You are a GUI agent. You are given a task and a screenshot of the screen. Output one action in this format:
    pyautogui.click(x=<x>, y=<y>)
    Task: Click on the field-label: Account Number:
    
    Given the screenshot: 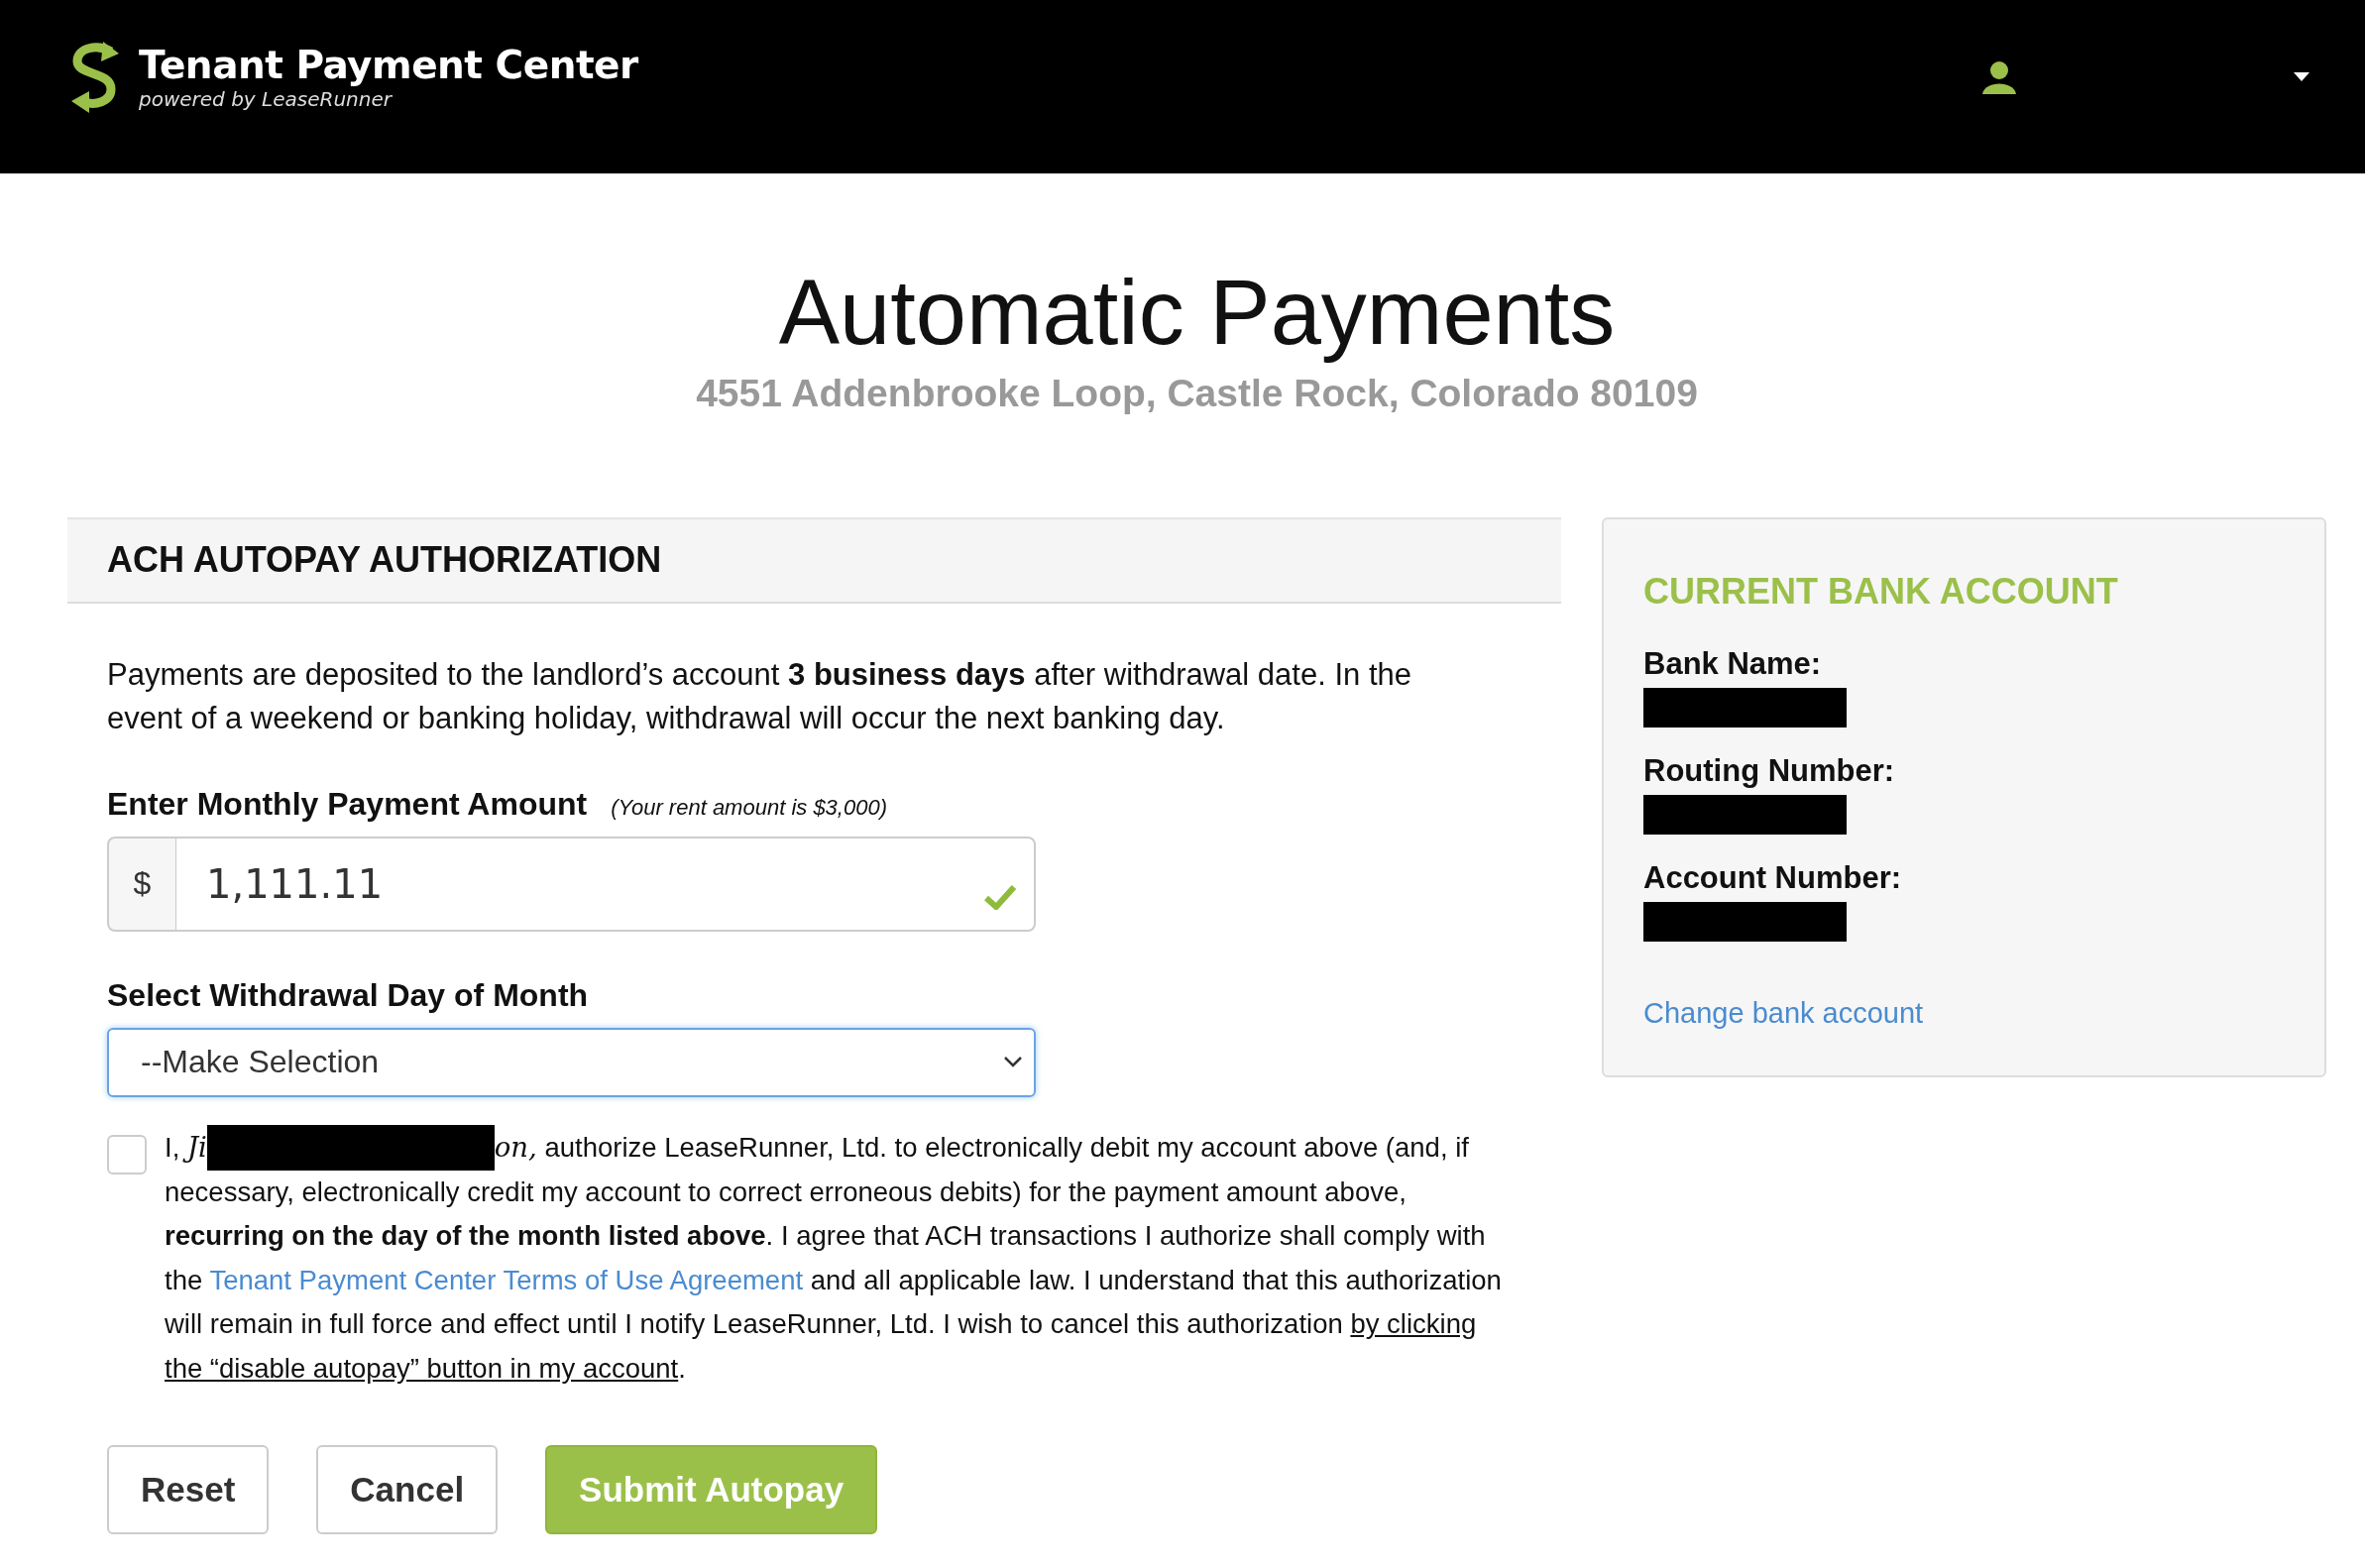 What is the action you would take?
    pyautogui.click(x=1773, y=877)
    